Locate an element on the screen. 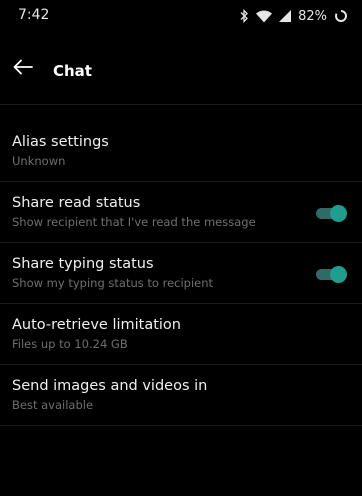 This screenshot has height=496, width=362. page-title: Chat is located at coordinates (72, 71).